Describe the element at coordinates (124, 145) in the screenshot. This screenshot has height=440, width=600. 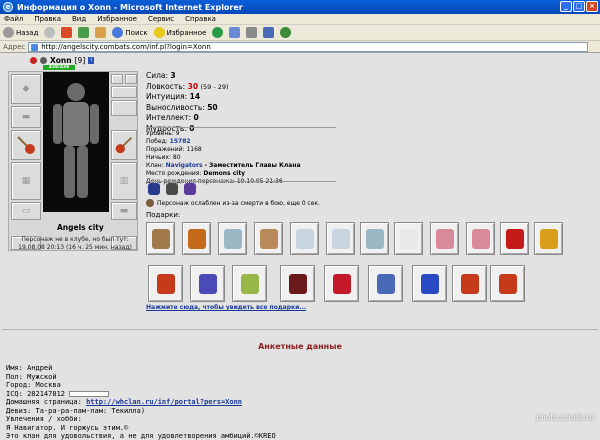
I see `shield-slot` at that location.